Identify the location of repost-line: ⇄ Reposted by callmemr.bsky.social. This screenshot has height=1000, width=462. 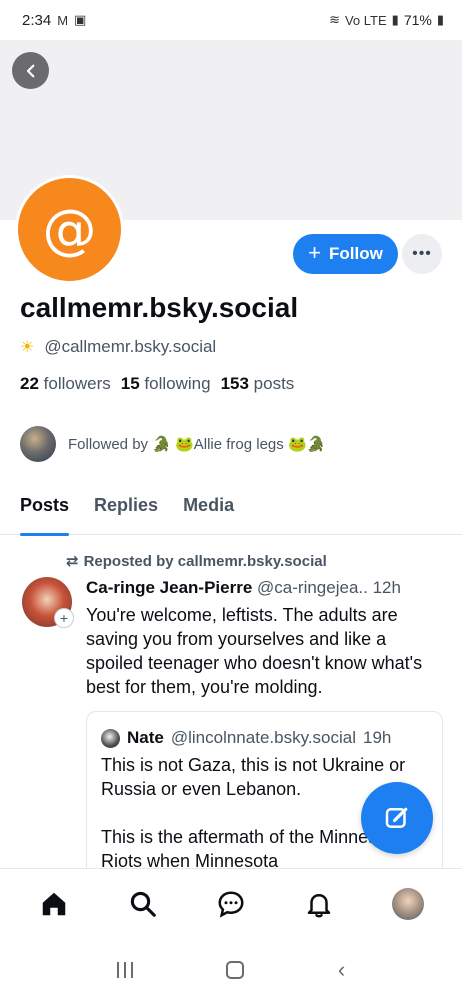
(196, 561).